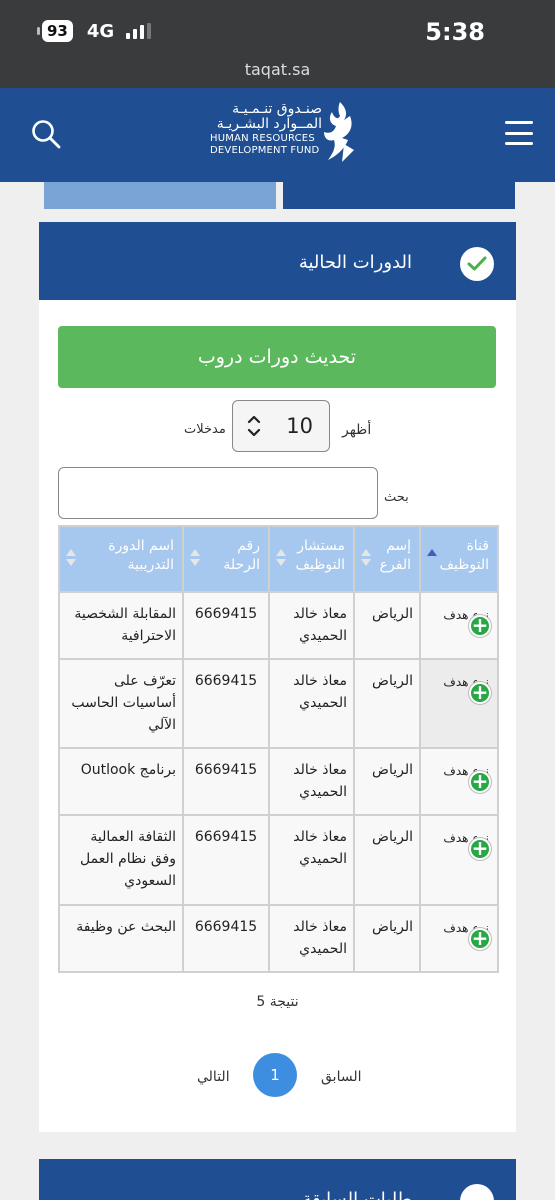 This screenshot has height=1200, width=555. I want to click on logo-mark-icon, so click(339, 132).